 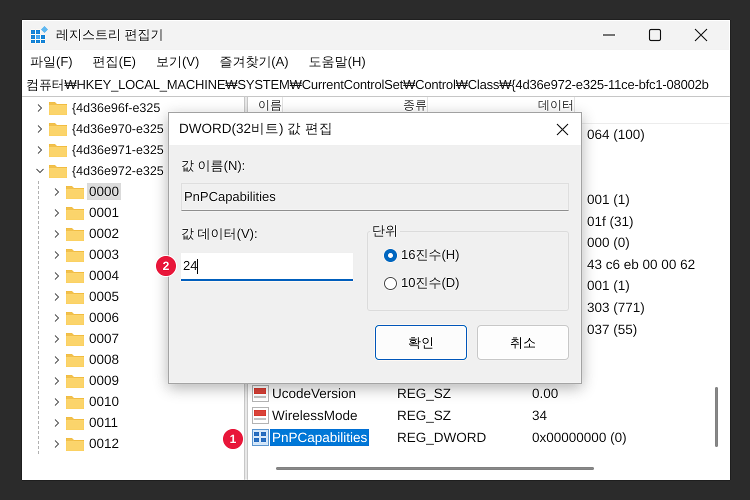 I want to click on tree-item: {4d36e96f-e325, so click(x=116, y=108).